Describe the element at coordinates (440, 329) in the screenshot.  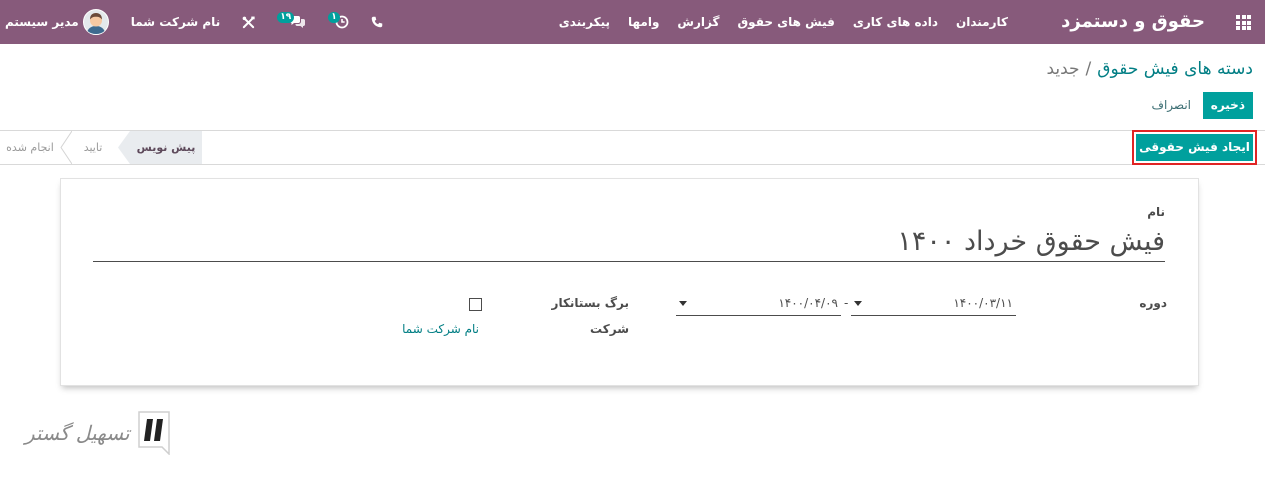
I see `company-link: نام شرکت شما` at that location.